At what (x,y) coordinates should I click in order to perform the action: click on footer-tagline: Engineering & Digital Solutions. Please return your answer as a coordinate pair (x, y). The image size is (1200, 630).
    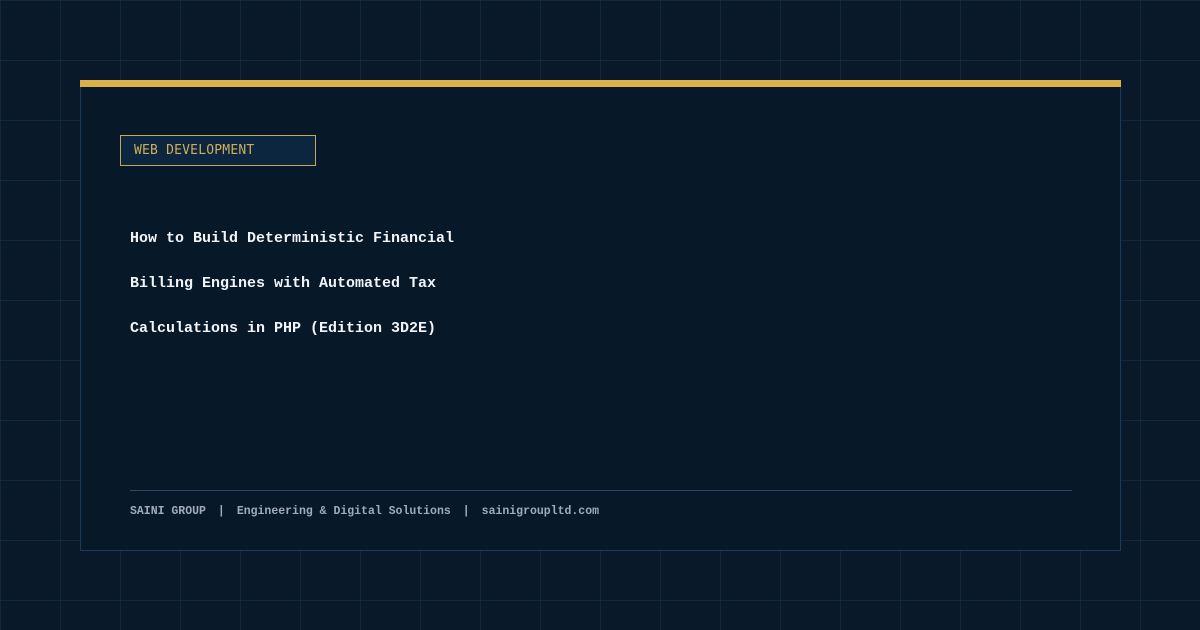
    Looking at the image, I should click on (343, 511).